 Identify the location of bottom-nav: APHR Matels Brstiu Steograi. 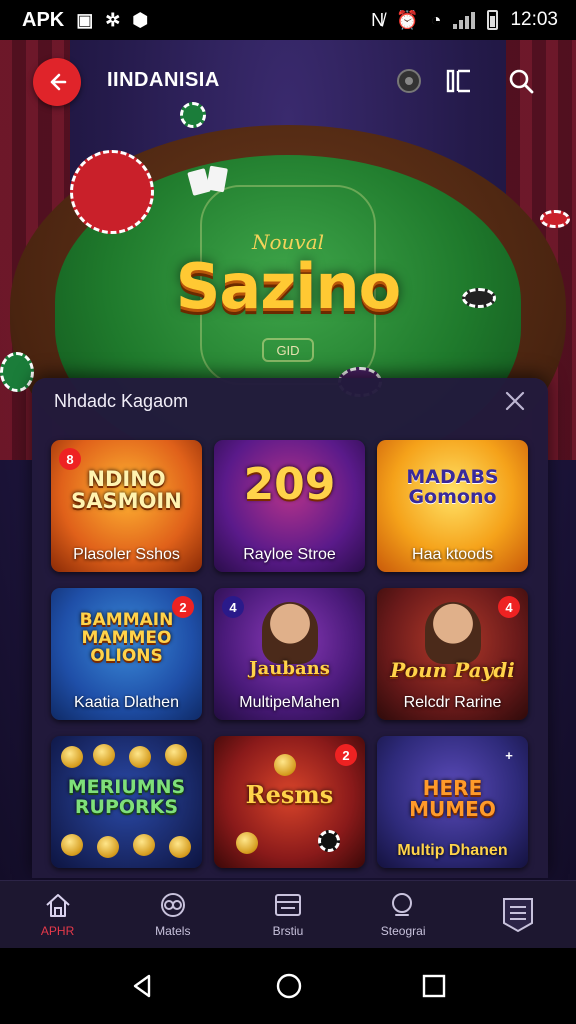
(288, 914).